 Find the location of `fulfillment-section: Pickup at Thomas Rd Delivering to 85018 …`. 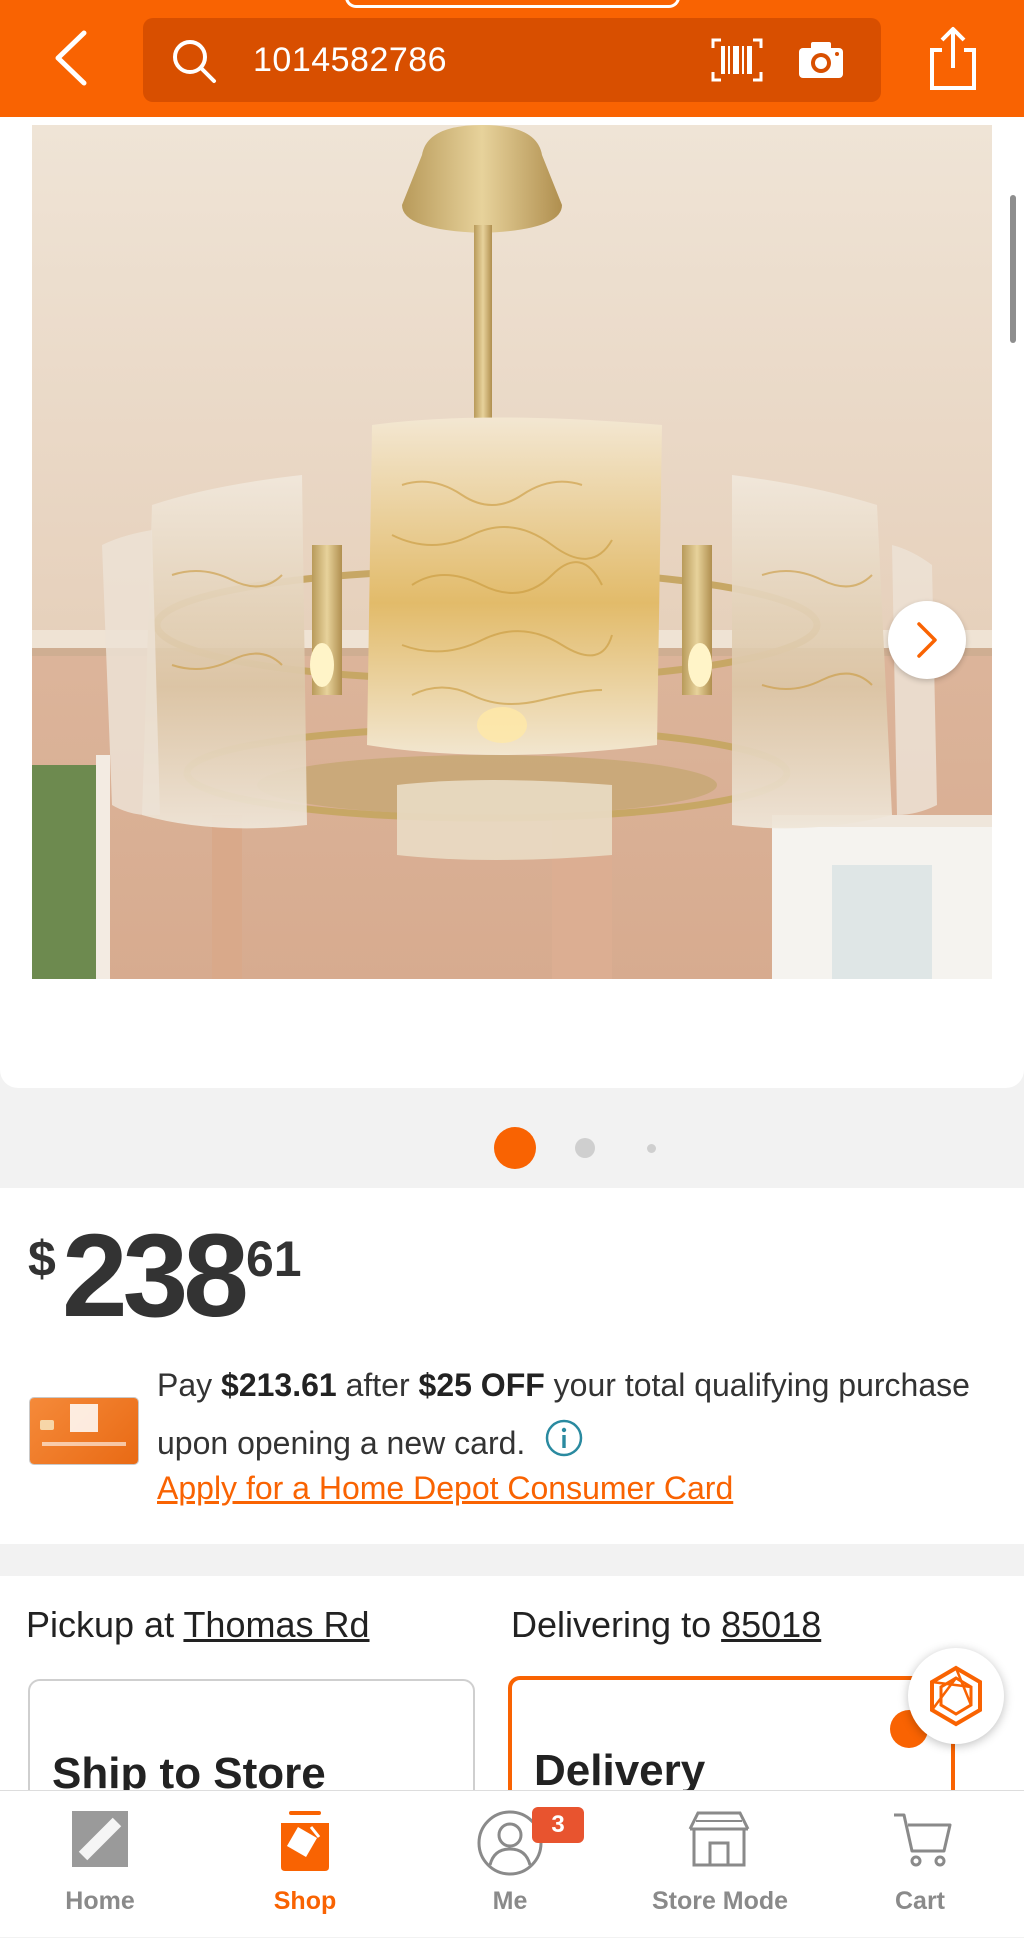

fulfillment-section: Pickup at Thomas Rd Delivering to 85018 … is located at coordinates (512, 1701).